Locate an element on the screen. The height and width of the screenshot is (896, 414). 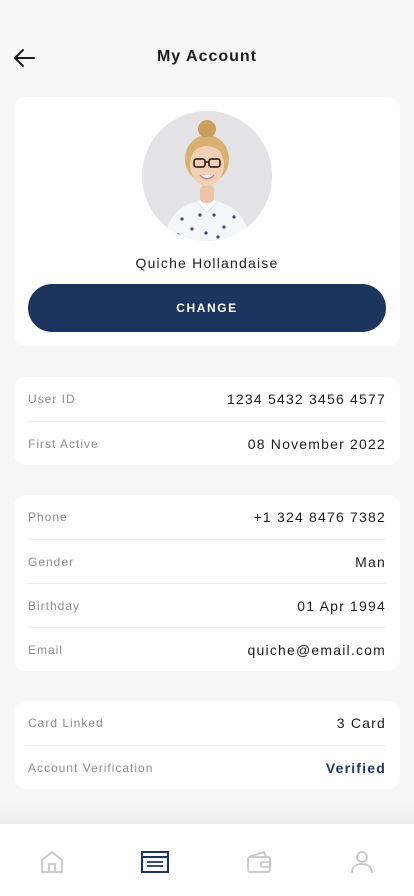
row-value: +1 324 8476 7382 is located at coordinates (319, 517).